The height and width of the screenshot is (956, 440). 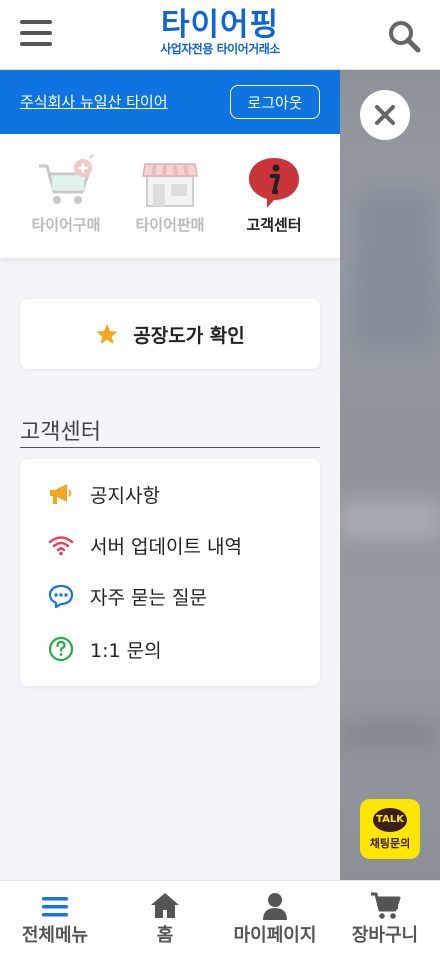 I want to click on factory-price-check-label: 공장도가 확인, so click(x=189, y=335).